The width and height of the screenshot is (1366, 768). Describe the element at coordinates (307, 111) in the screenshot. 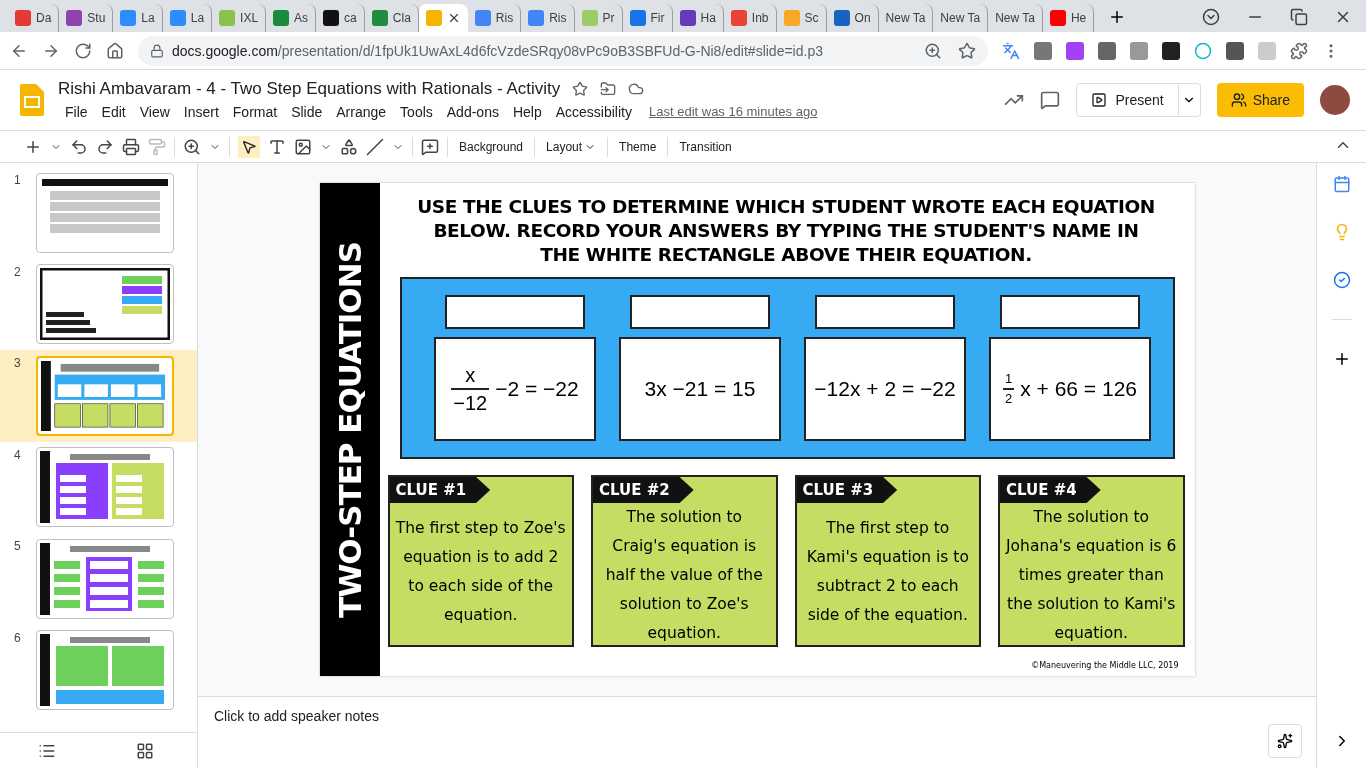

I see `menu-item: Slide` at that location.